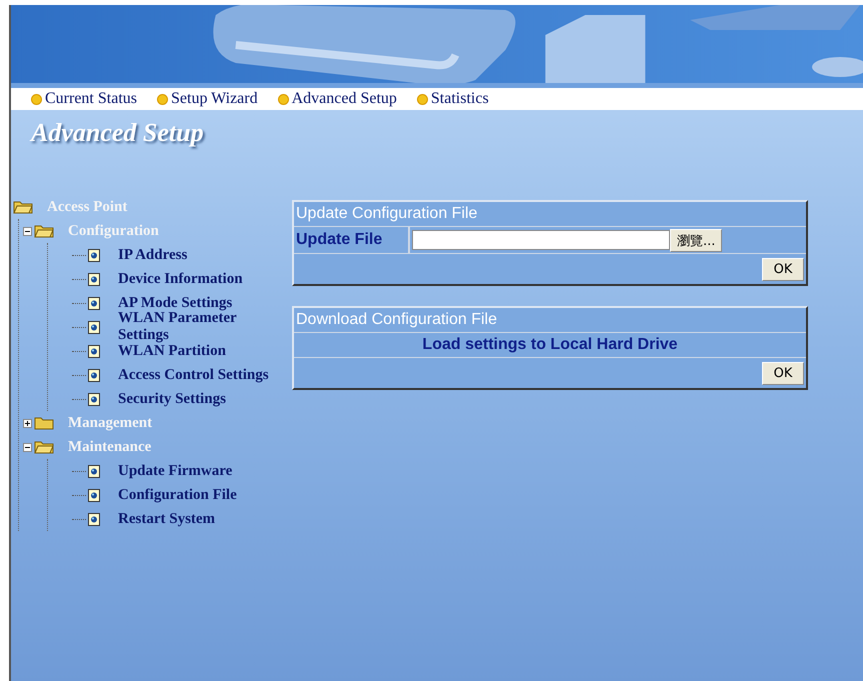  I want to click on expand-icon, so click(27, 423).